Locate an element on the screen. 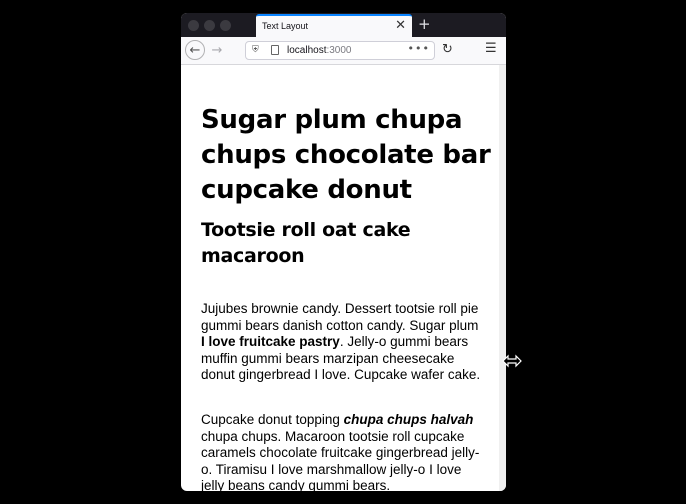 This screenshot has height=504, width=686. url-bar: ⛨ localhost:3000 ••• is located at coordinates (340, 50).